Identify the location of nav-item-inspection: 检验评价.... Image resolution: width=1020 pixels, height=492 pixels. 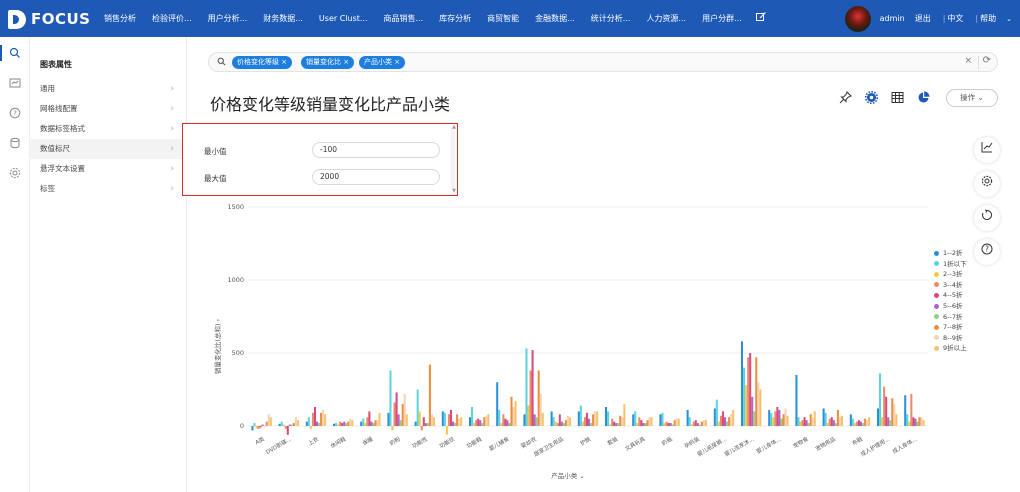
(174, 18).